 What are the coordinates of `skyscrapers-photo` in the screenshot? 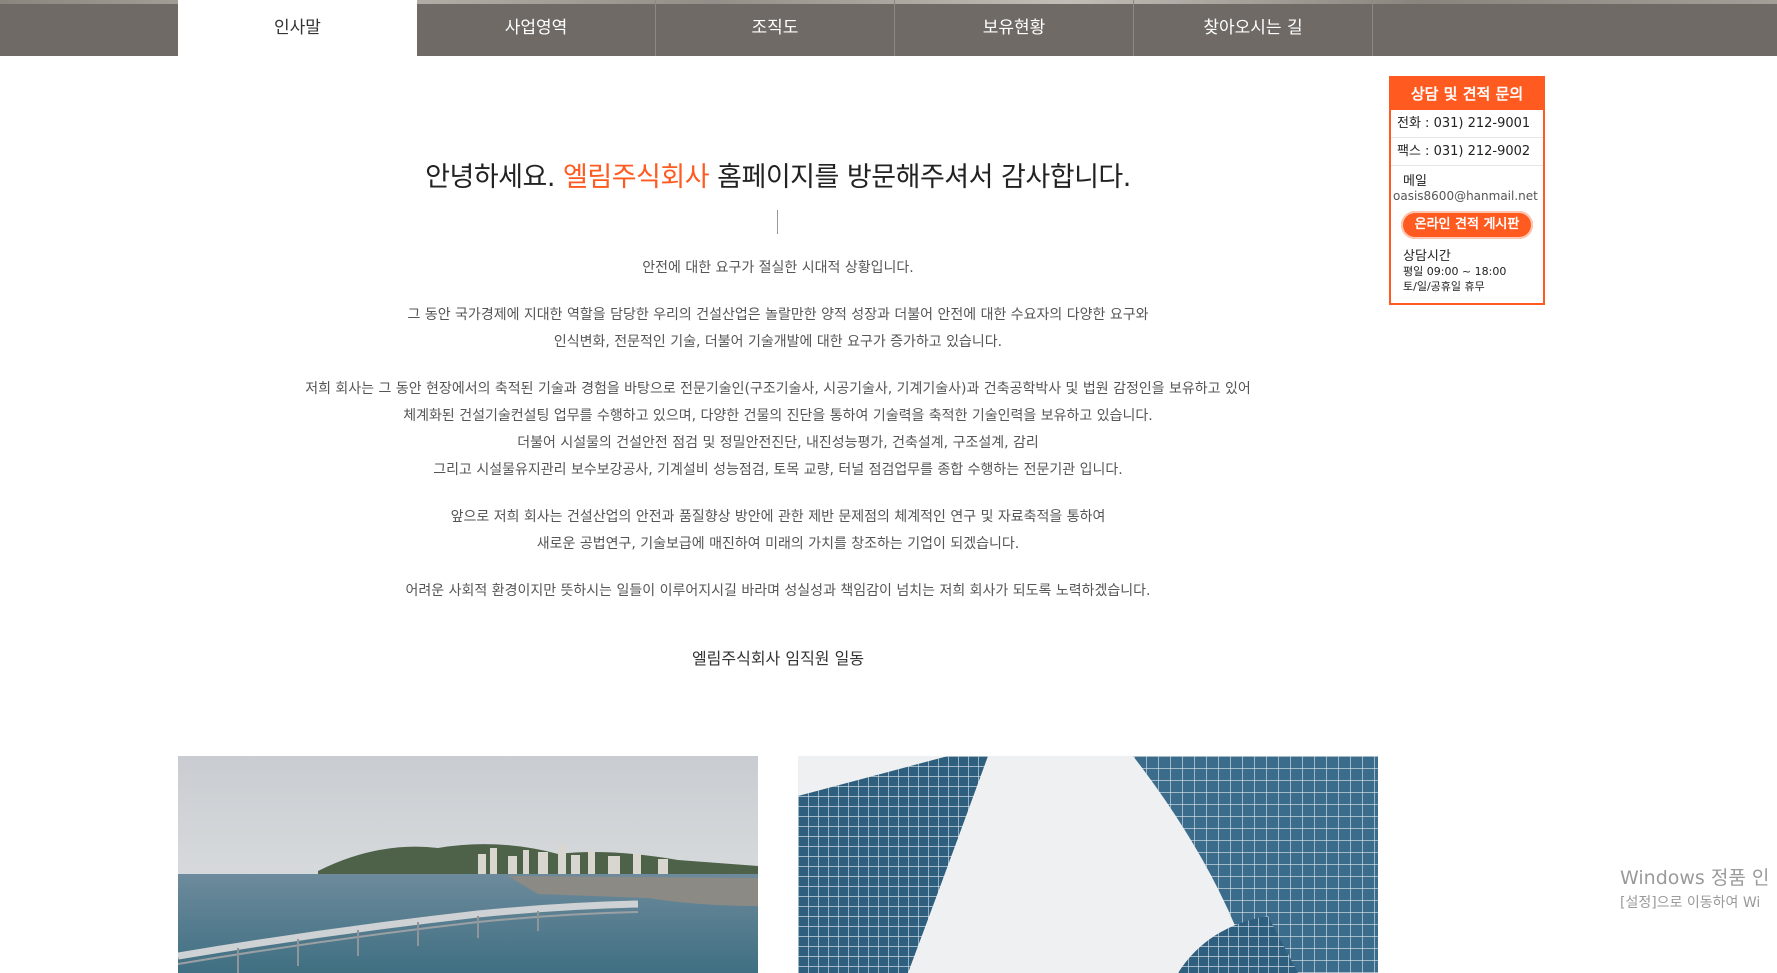 It's located at (1088, 864).